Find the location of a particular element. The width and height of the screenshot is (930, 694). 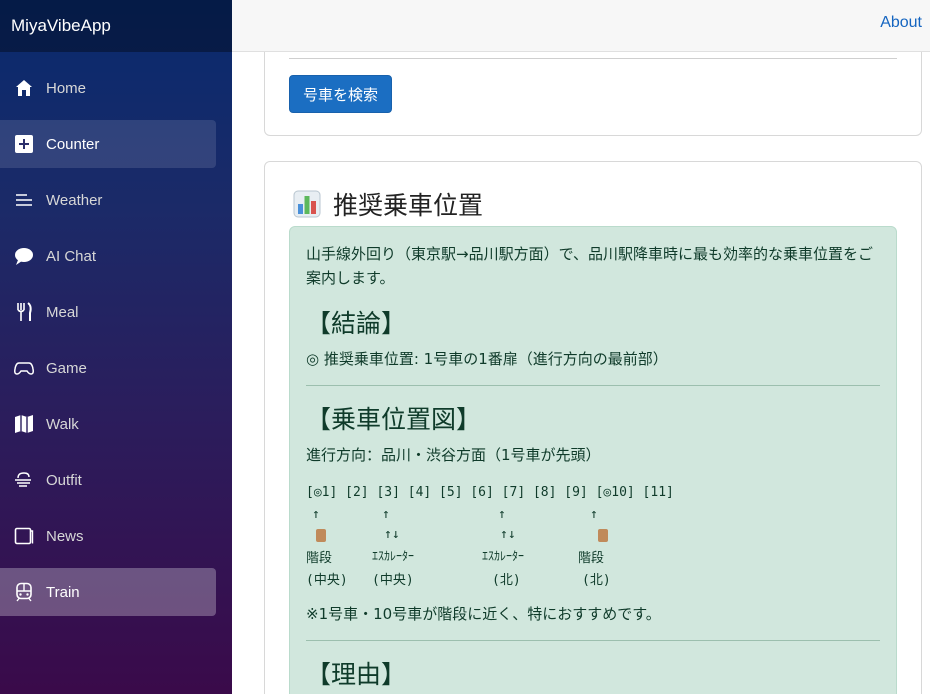

bar-chart-icon is located at coordinates (307, 204).